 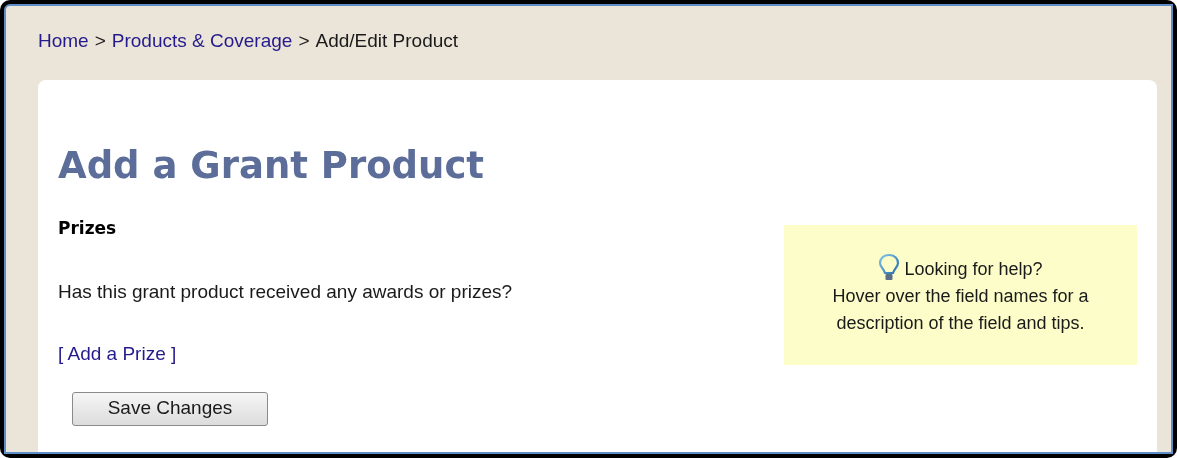 I want to click on save-button: Save Changes, so click(x=170, y=408).